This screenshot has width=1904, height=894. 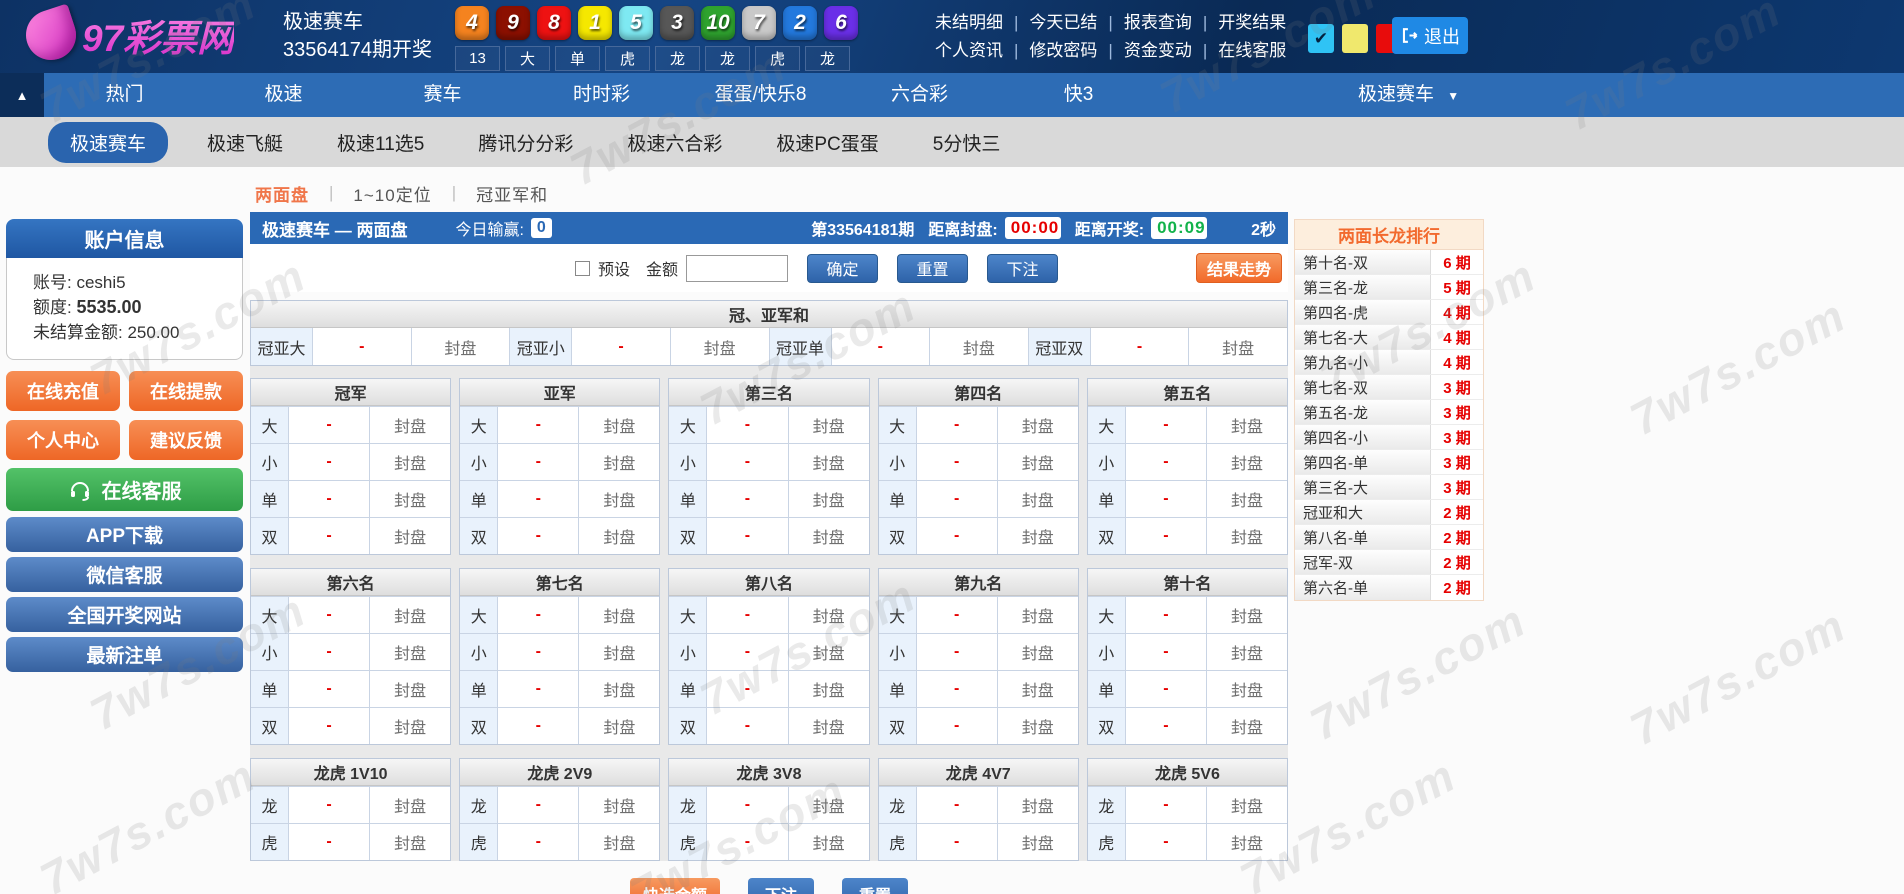 What do you see at coordinates (525, 142) in the screenshot?
I see `subnav-item: 腾讯分分彩` at bounding box center [525, 142].